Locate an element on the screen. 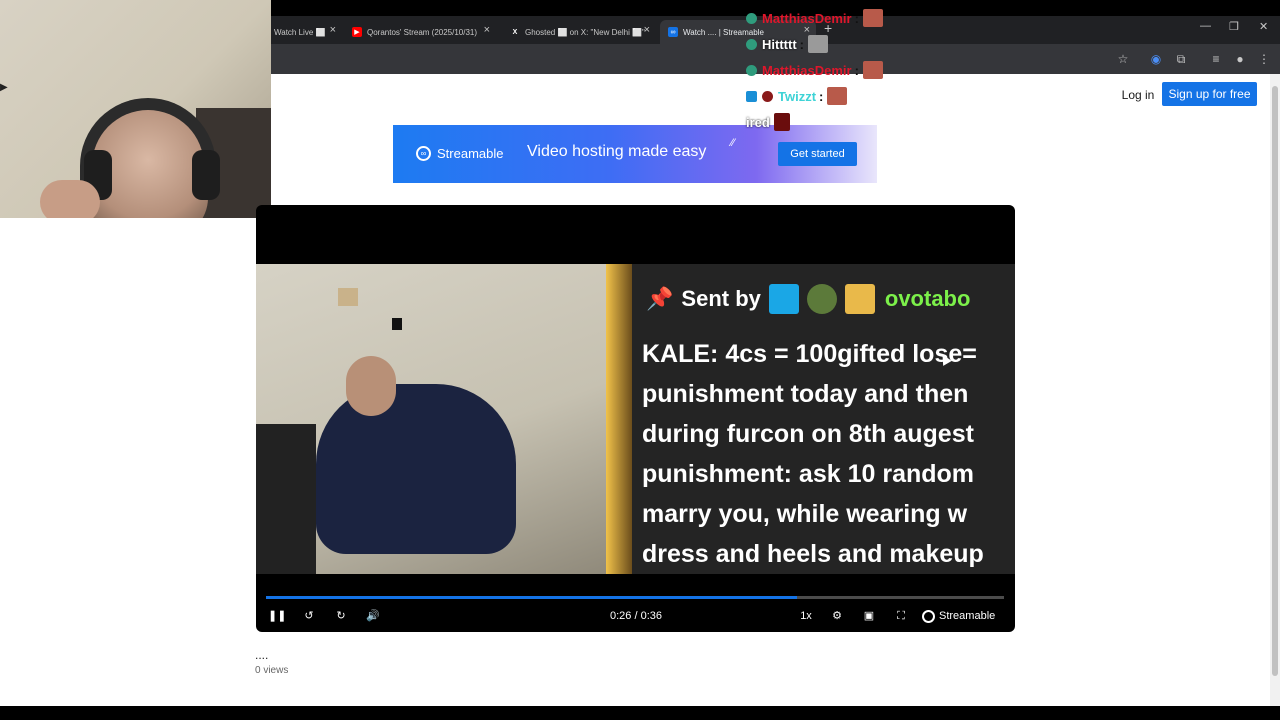  sparkle-icon: ⁄⁄ is located at coordinates (733, 143).